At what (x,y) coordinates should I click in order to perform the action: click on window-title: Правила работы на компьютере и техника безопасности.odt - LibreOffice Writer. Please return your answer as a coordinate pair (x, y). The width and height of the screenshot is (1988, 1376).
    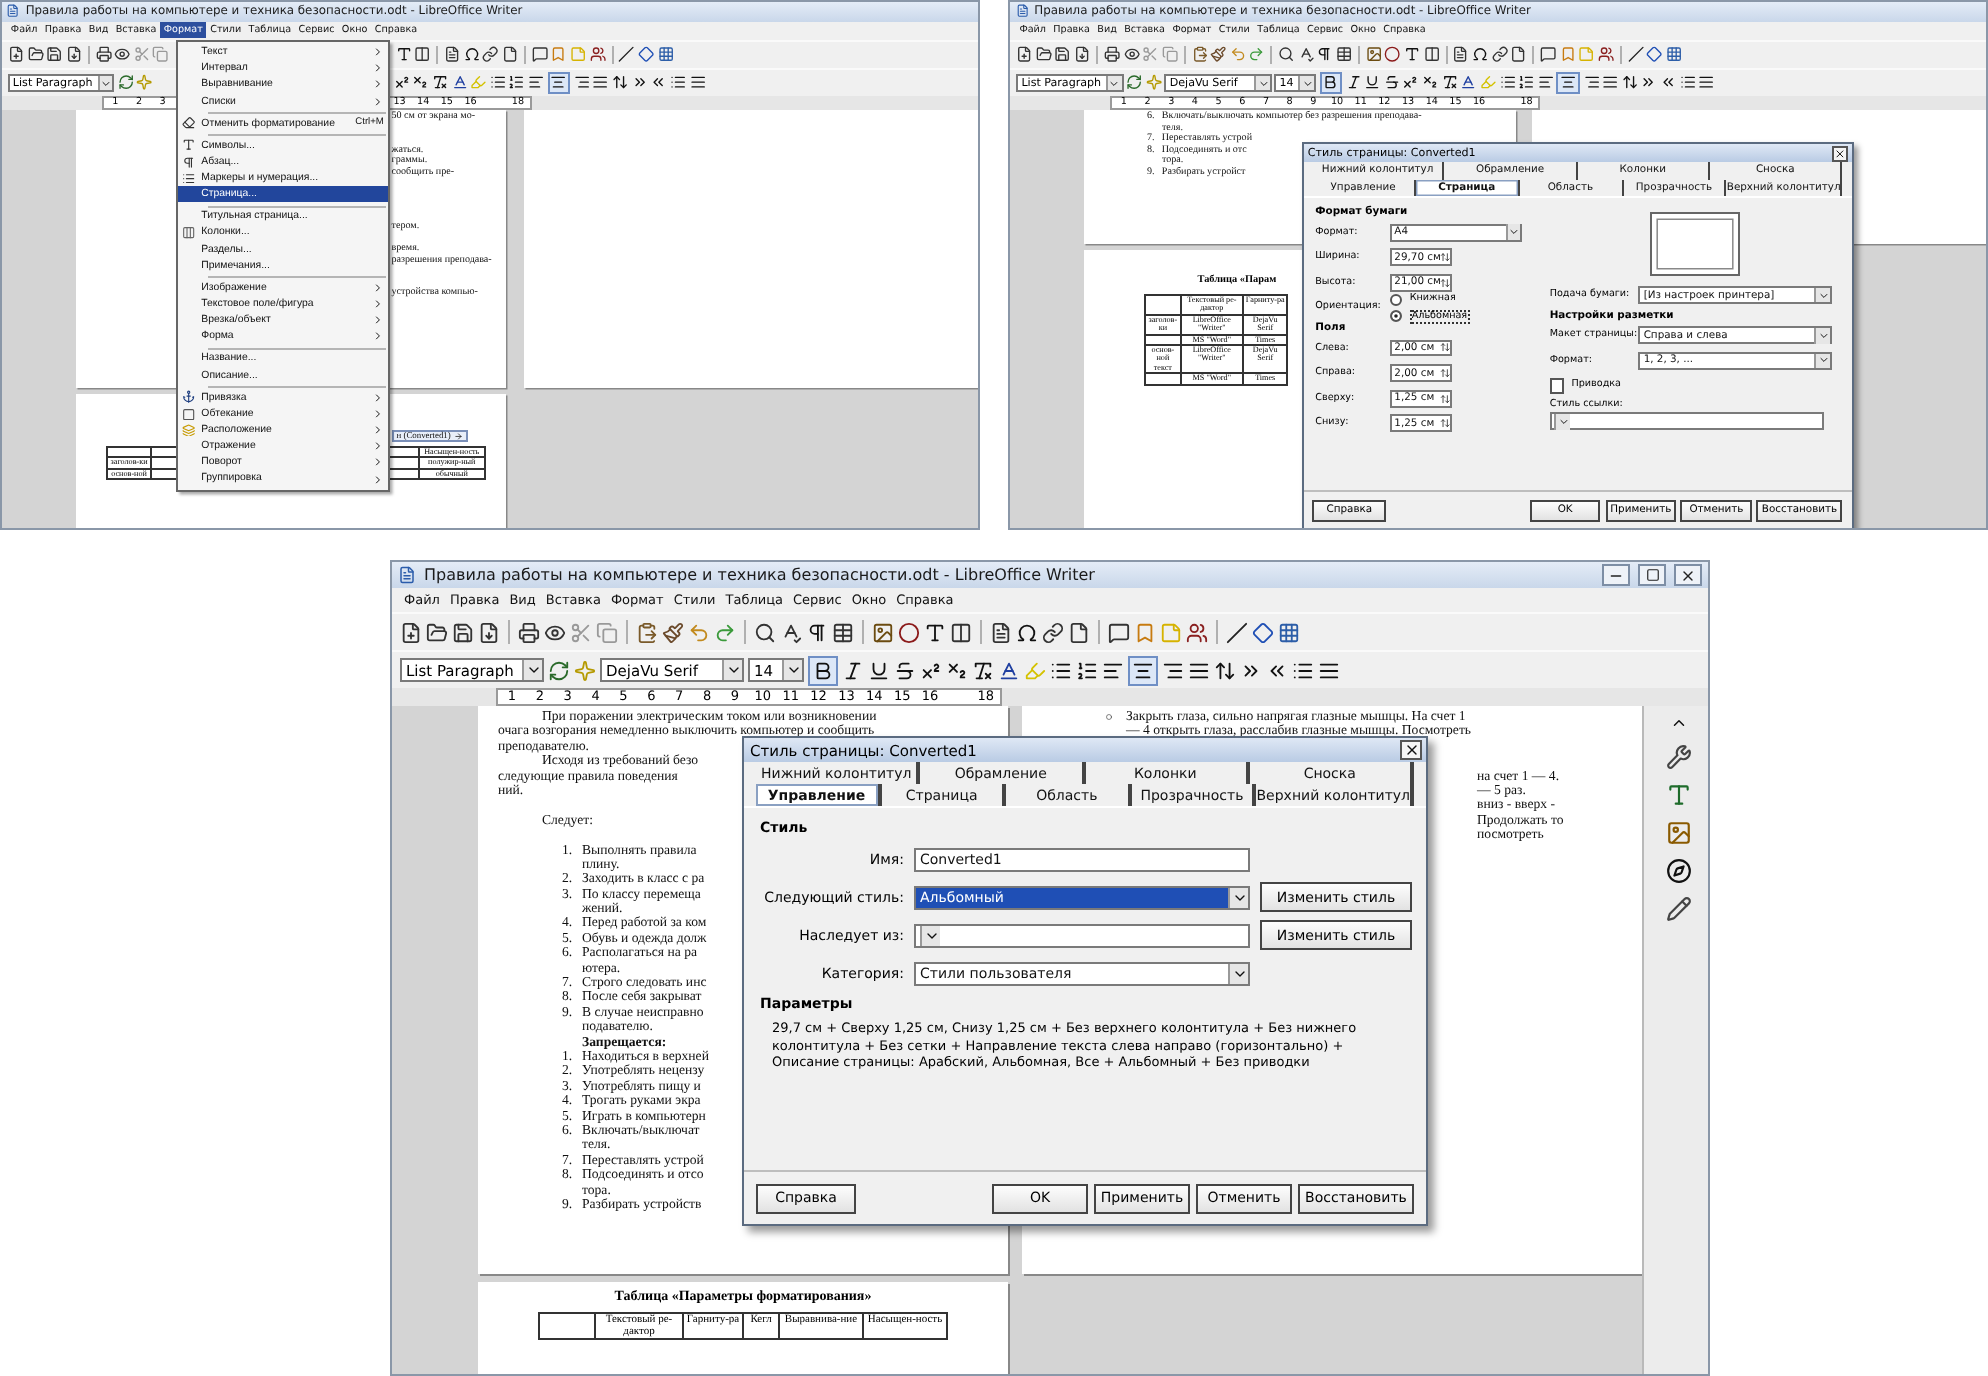
    Looking at the image, I should click on (760, 575).